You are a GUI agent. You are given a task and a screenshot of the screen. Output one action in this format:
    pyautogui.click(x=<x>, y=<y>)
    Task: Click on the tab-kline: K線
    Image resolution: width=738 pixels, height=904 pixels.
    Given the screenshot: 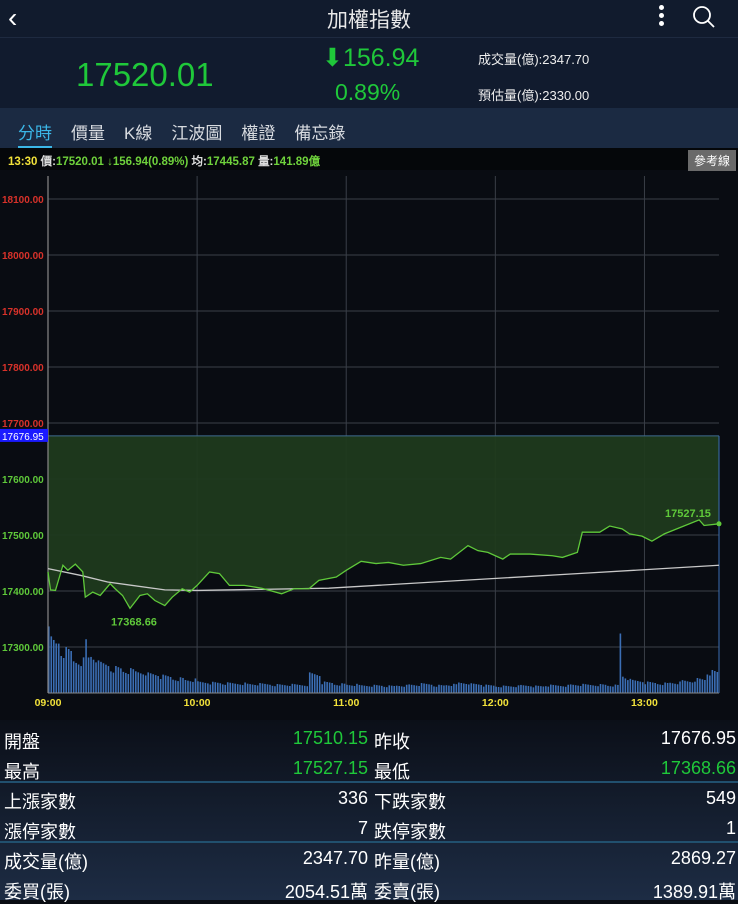 What is the action you would take?
    pyautogui.click(x=138, y=128)
    